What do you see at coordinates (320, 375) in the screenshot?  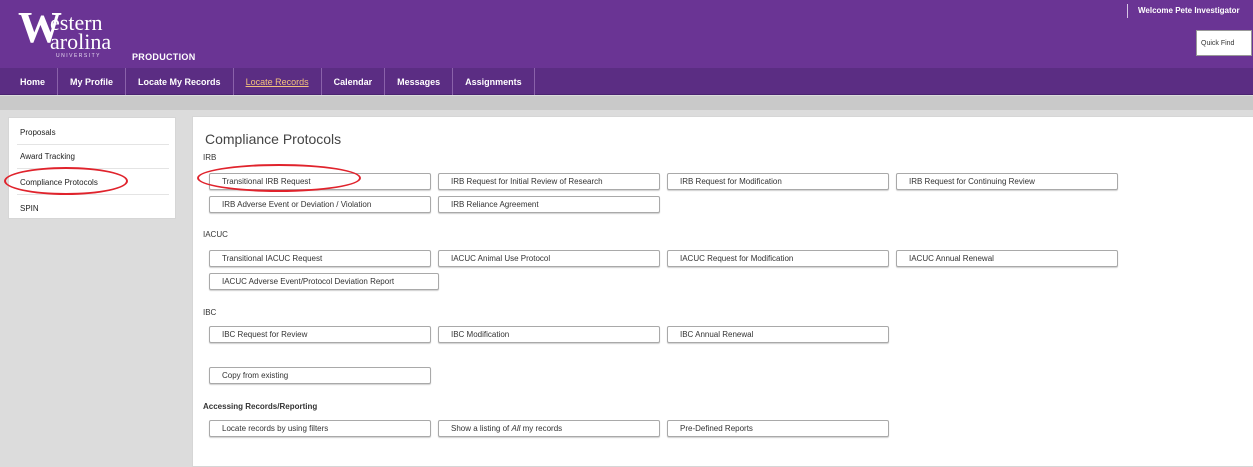 I see `copy-from-existing-button: Copy from existing` at bounding box center [320, 375].